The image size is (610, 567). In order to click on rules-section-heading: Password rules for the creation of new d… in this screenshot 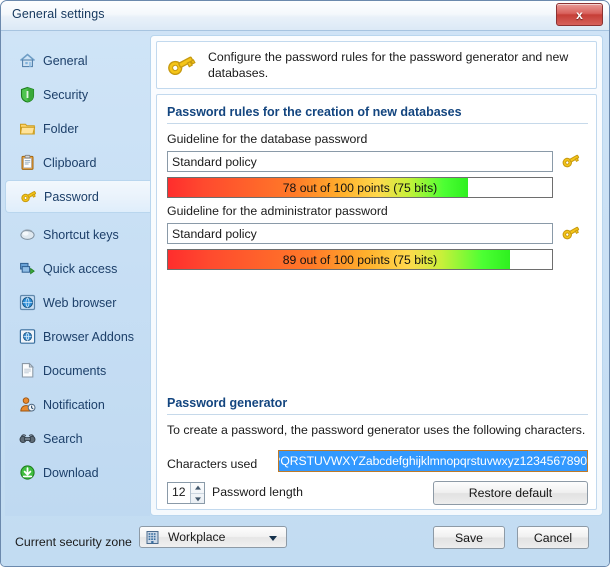, I will do `click(314, 112)`.